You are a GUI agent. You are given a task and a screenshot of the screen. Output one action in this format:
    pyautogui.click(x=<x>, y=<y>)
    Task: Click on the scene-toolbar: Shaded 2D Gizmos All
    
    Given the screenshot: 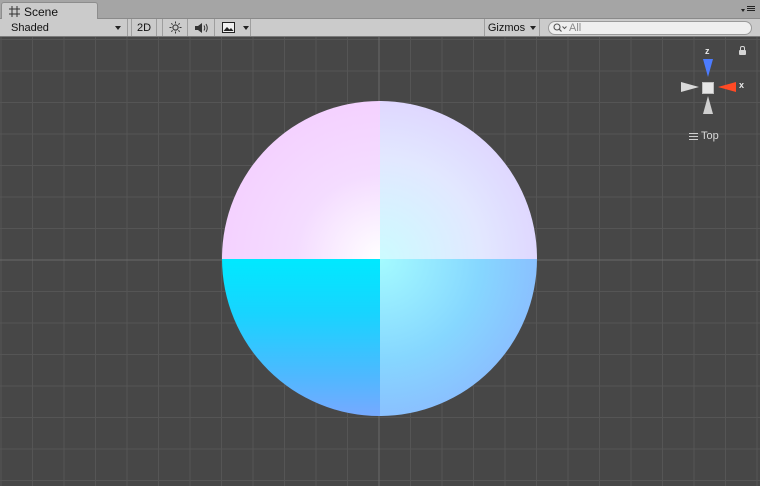 What is the action you would take?
    pyautogui.click(x=380, y=28)
    